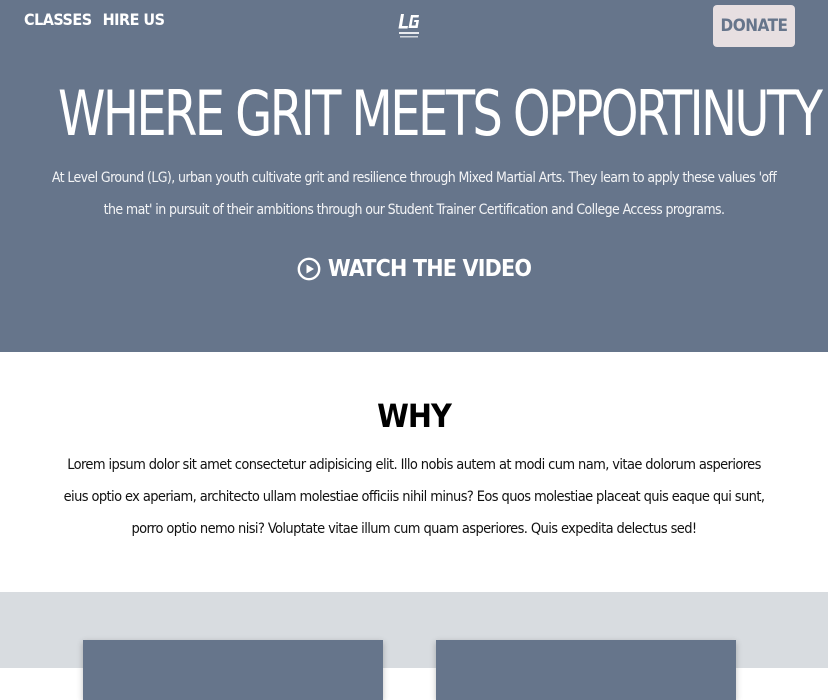  I want to click on hero-title: WHERE GRIT MEETS OPPORTINUTY, so click(440, 113).